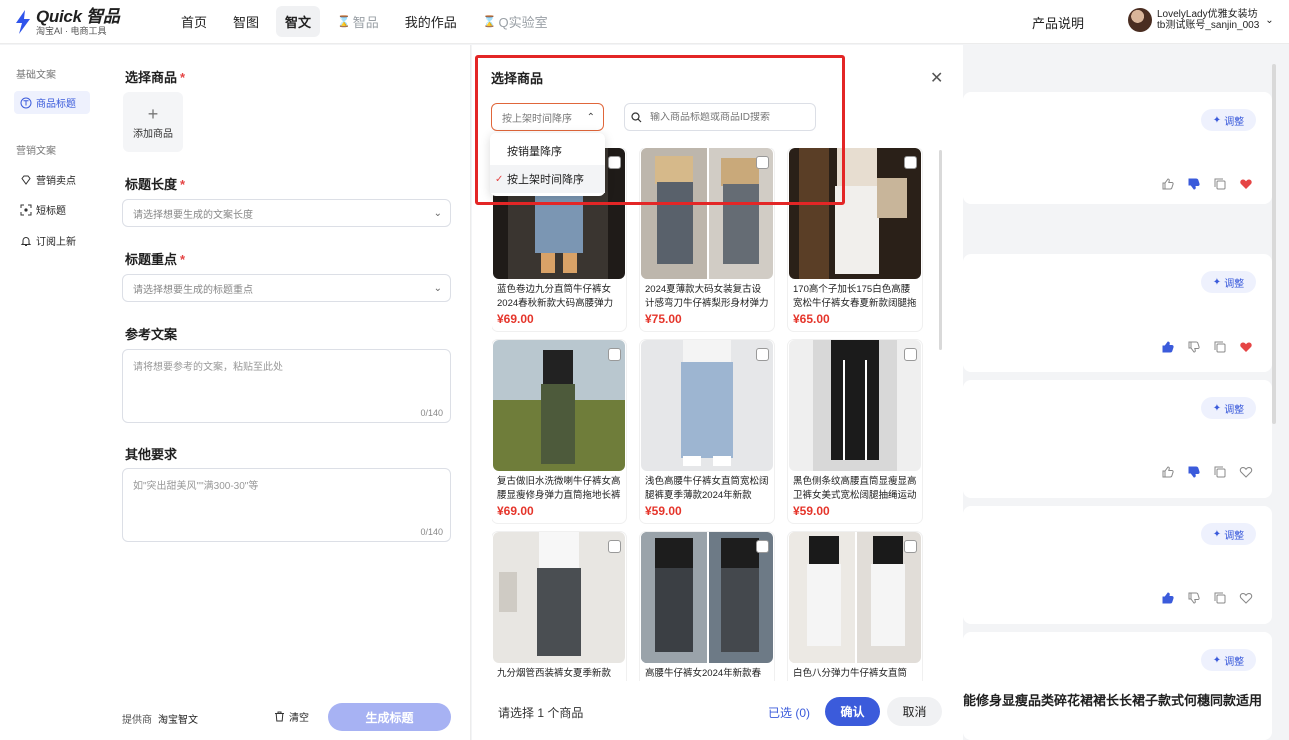 Image resolution: width=1289 pixels, height=740 pixels. Describe the element at coordinates (52, 102) in the screenshot. I see `sidebar-item-product-title: 商品标题` at that location.